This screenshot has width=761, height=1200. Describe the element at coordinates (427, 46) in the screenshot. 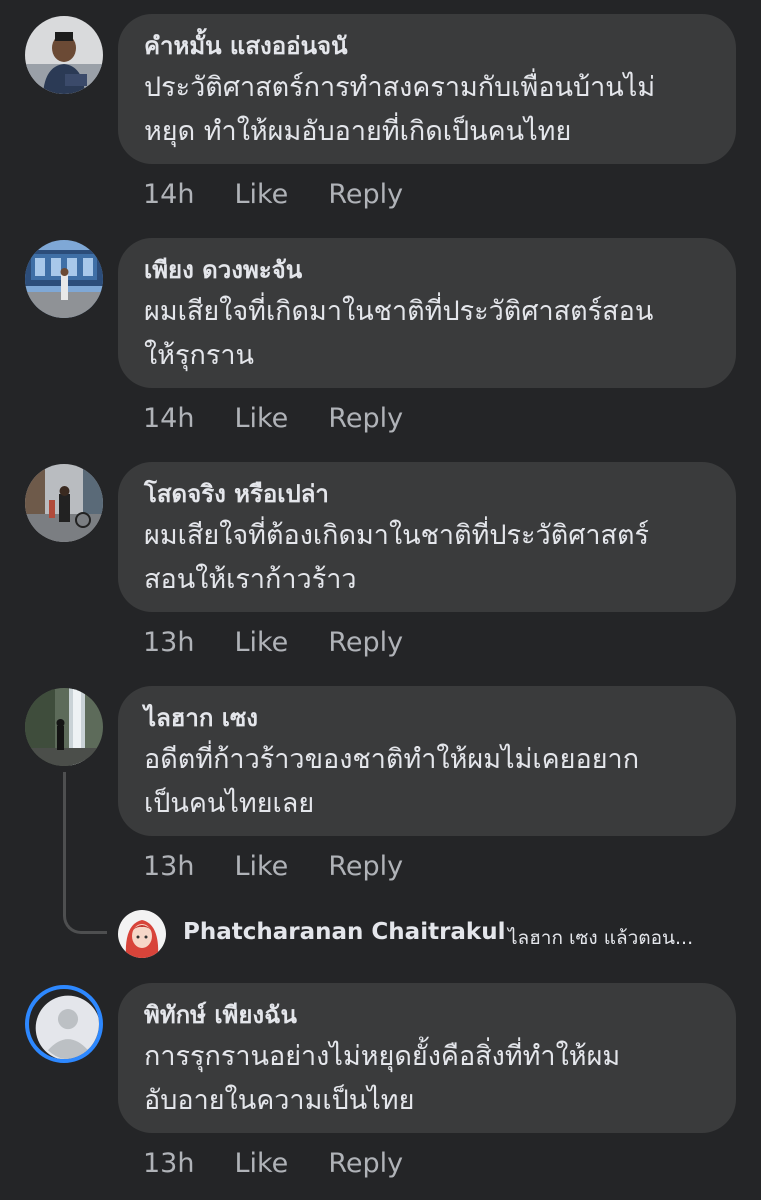

I see `comment-author: คำหมั้น แสงออ่นจนั` at that location.